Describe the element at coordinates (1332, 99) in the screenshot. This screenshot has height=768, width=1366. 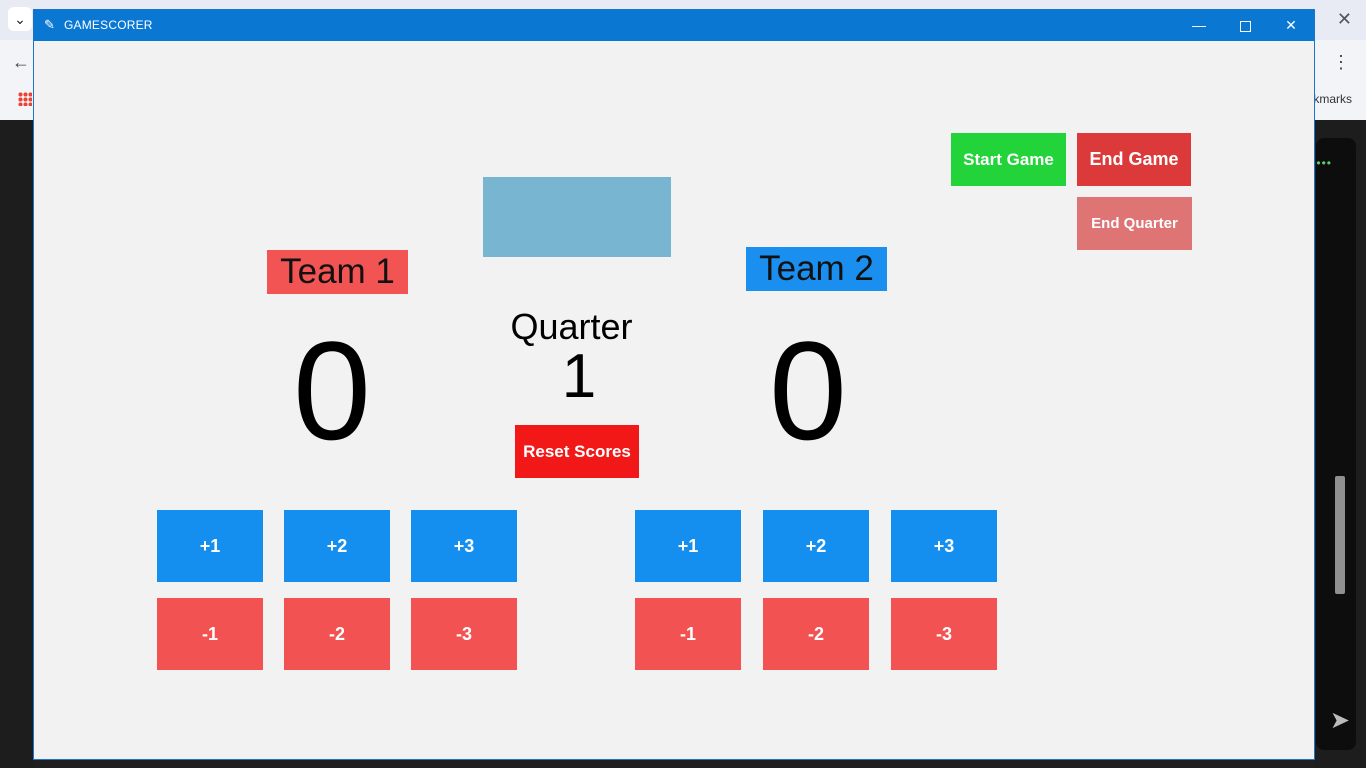
I see `bookmarks-label: kmarks` at that location.